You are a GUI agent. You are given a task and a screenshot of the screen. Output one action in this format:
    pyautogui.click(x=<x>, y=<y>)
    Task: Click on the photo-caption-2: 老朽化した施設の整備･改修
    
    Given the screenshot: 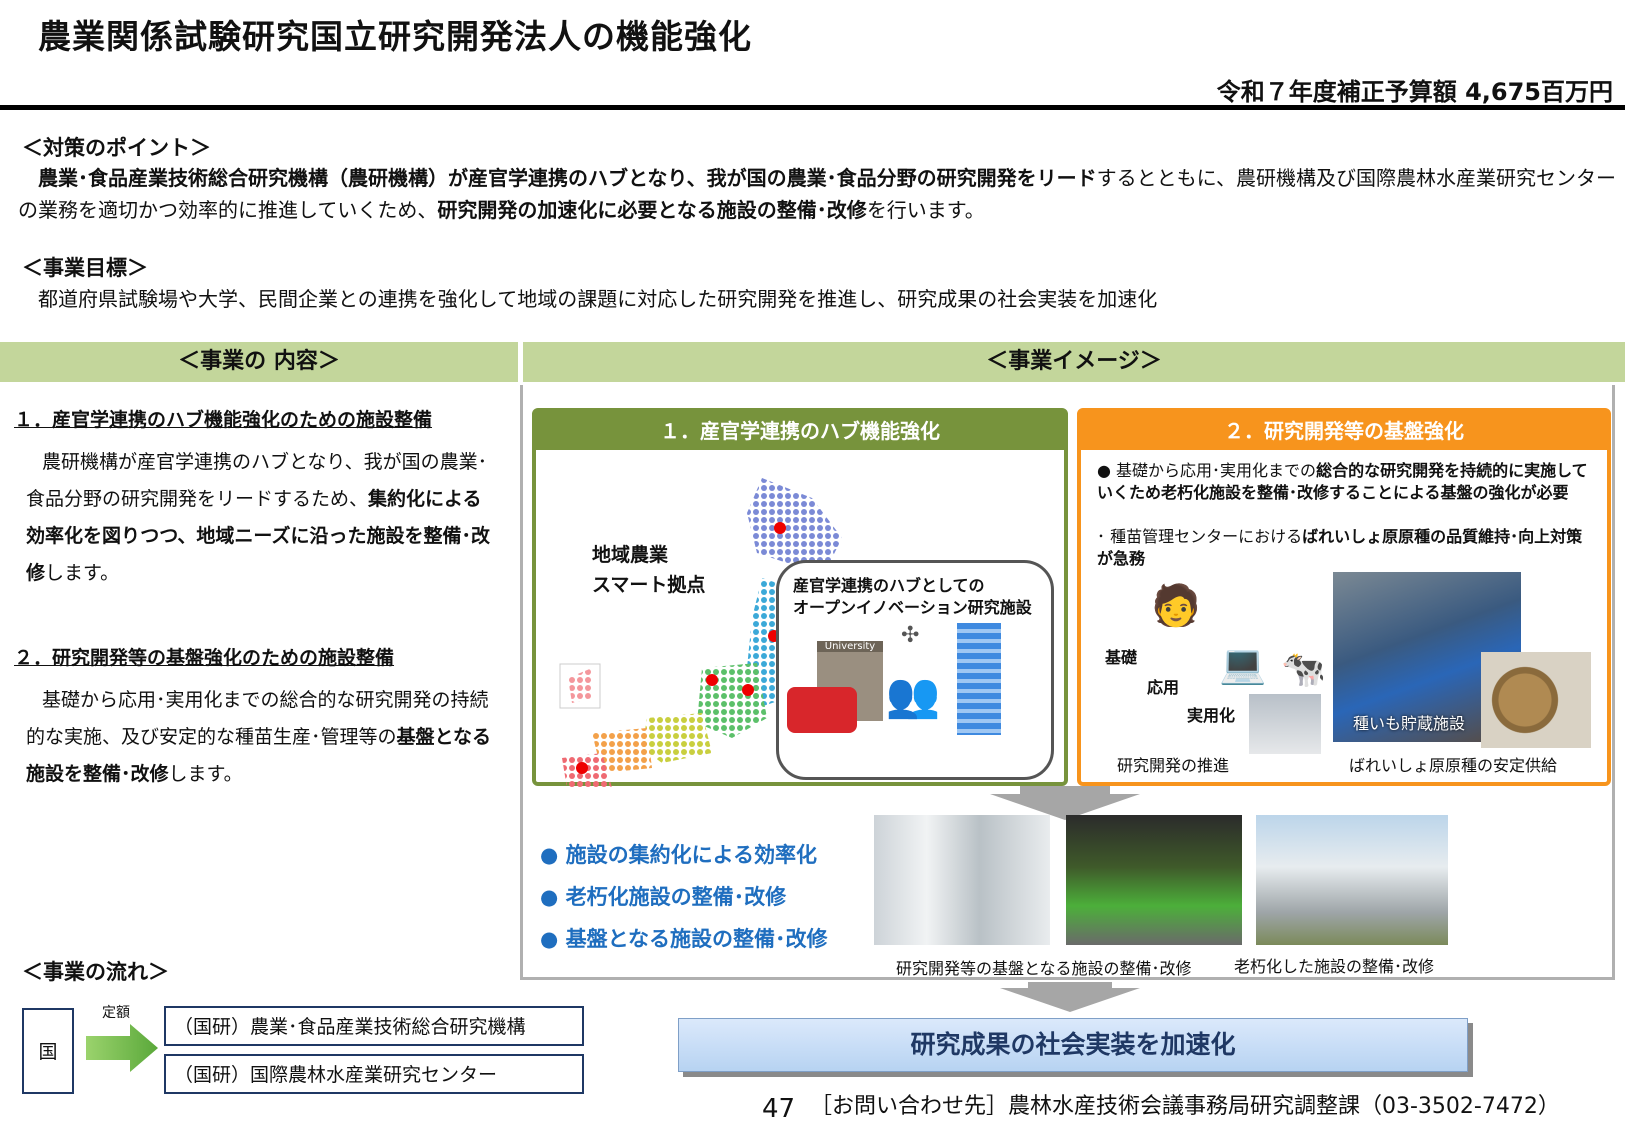 What is the action you would take?
    pyautogui.click(x=1334, y=966)
    